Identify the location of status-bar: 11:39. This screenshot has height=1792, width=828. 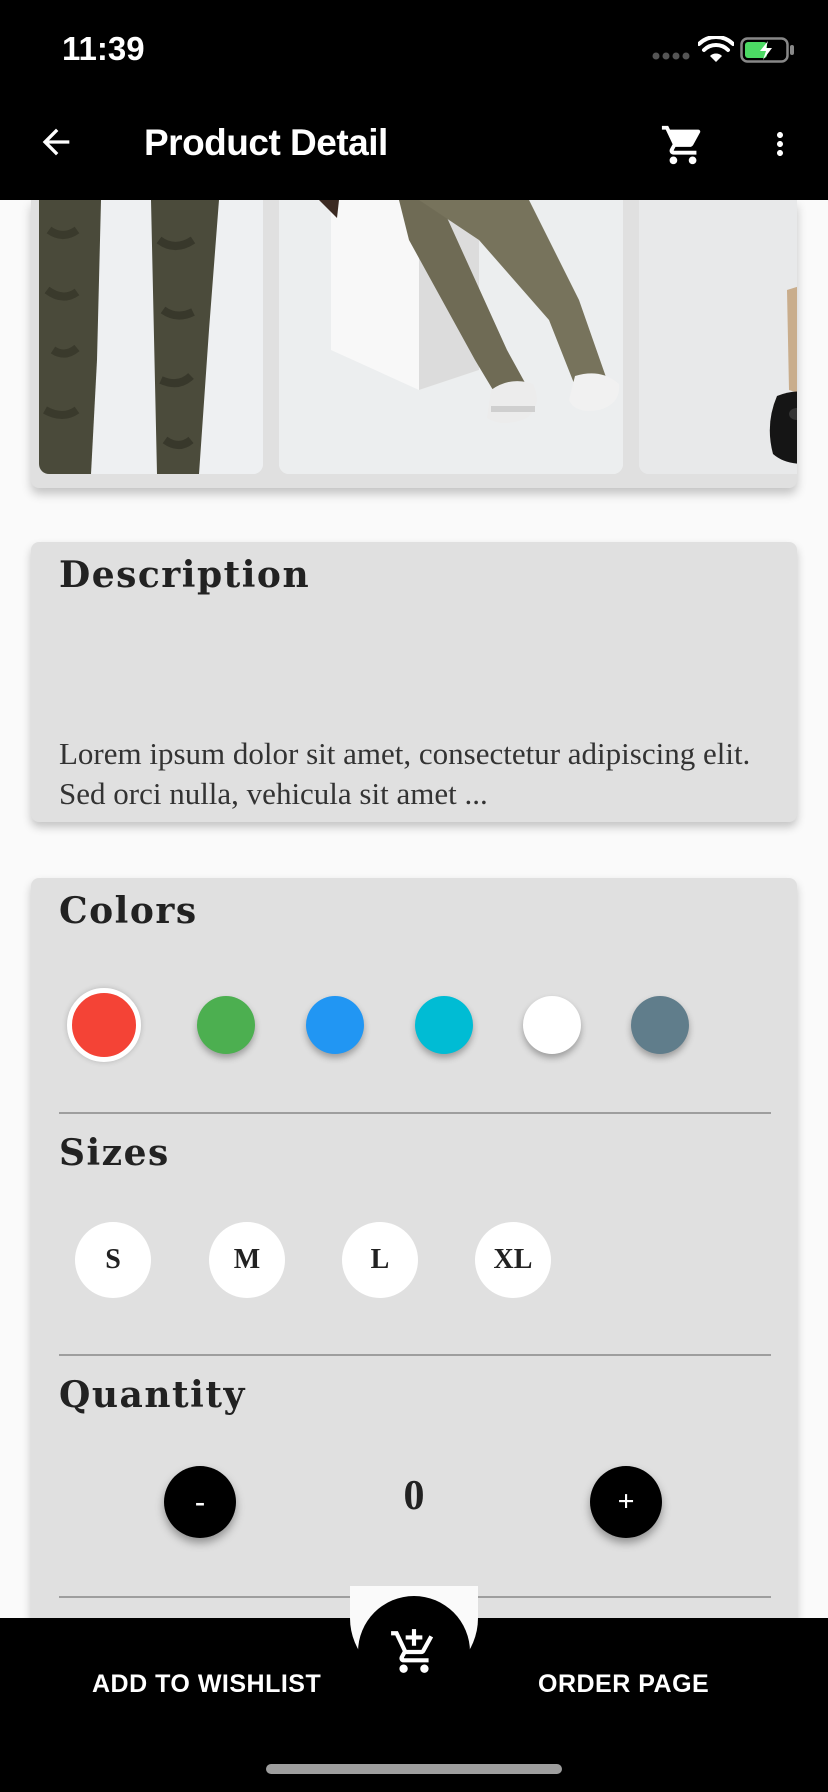
(414, 45).